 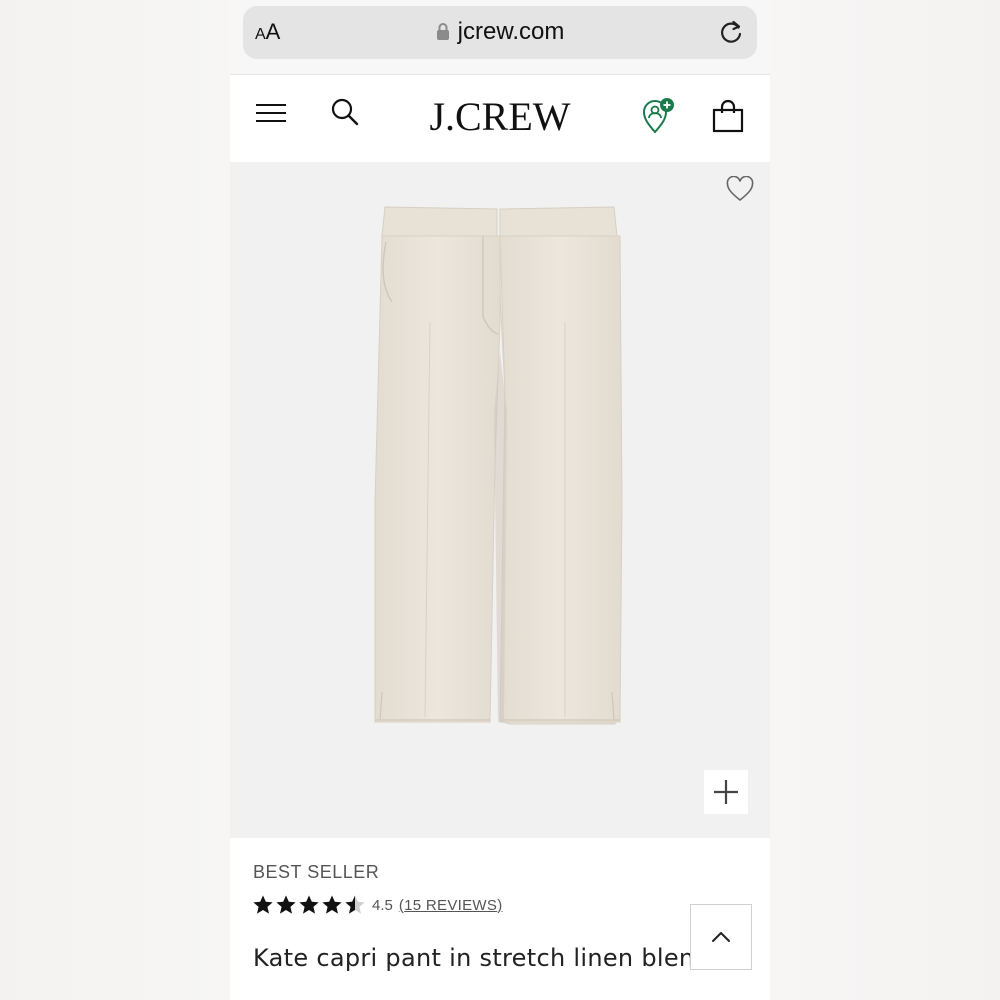 I want to click on plus-icon, so click(x=726, y=792).